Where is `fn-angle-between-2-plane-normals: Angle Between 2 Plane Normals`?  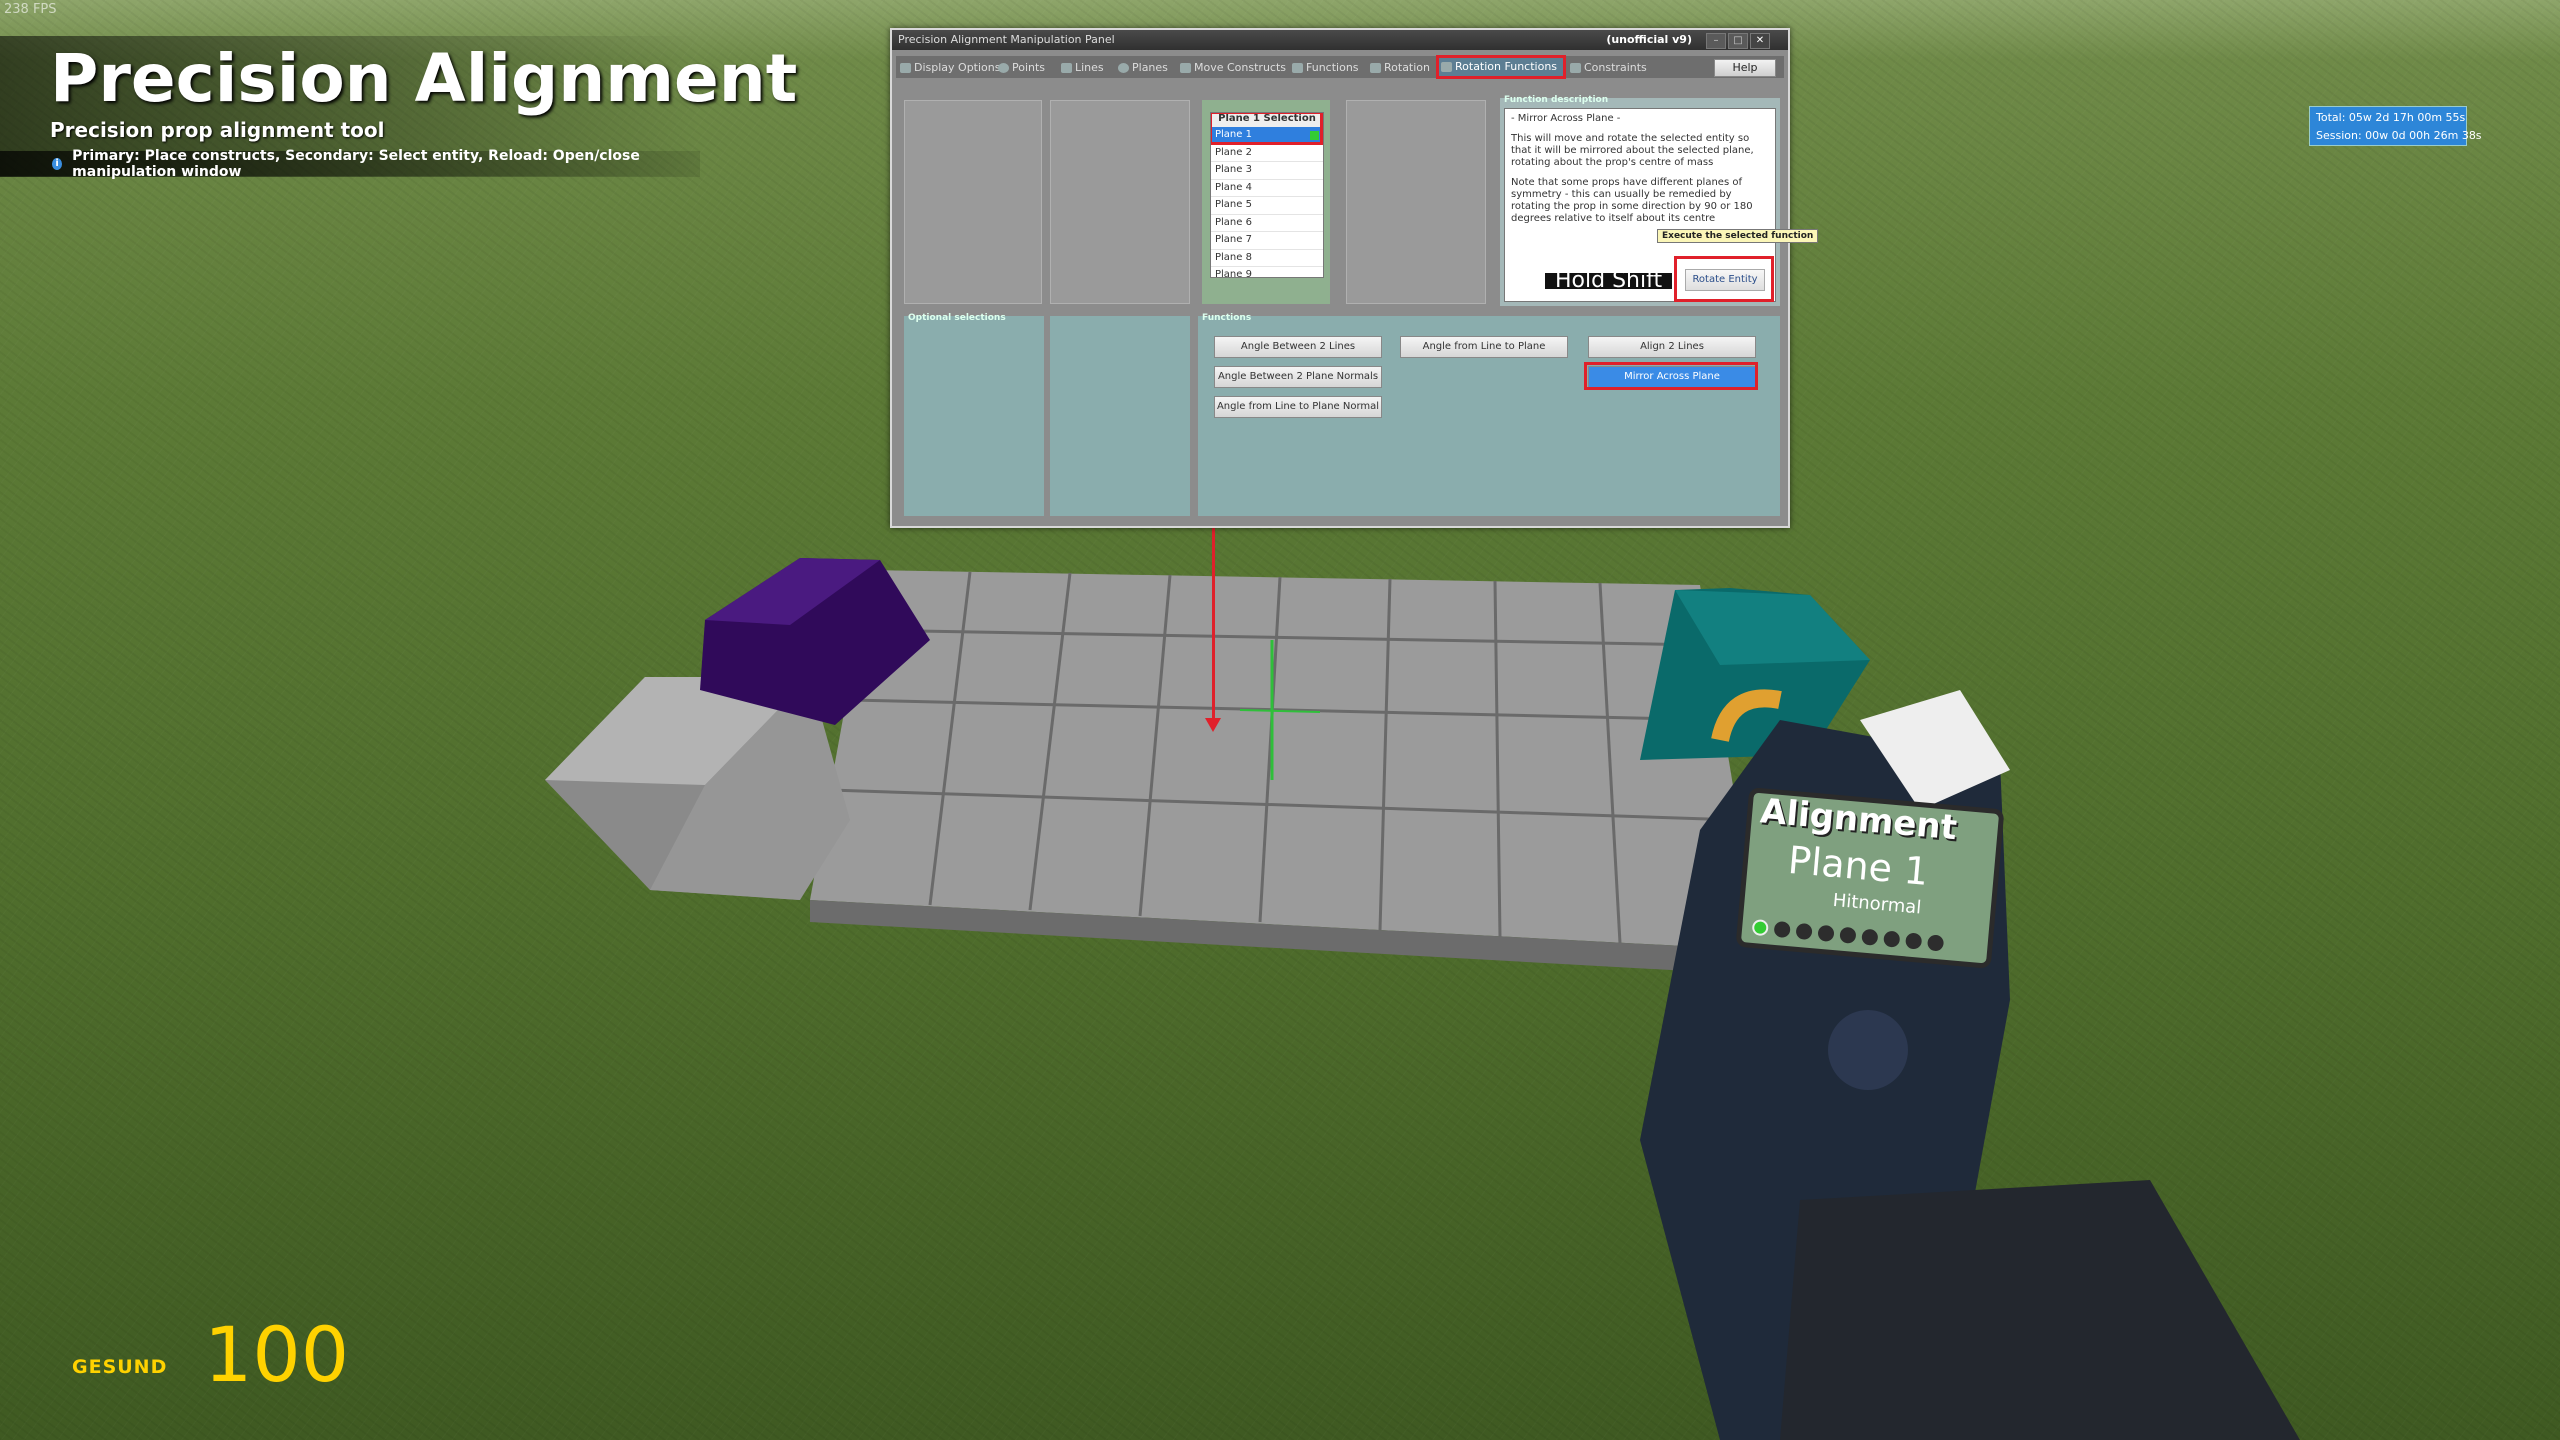 fn-angle-between-2-plane-normals: Angle Between 2 Plane Normals is located at coordinates (1298, 377).